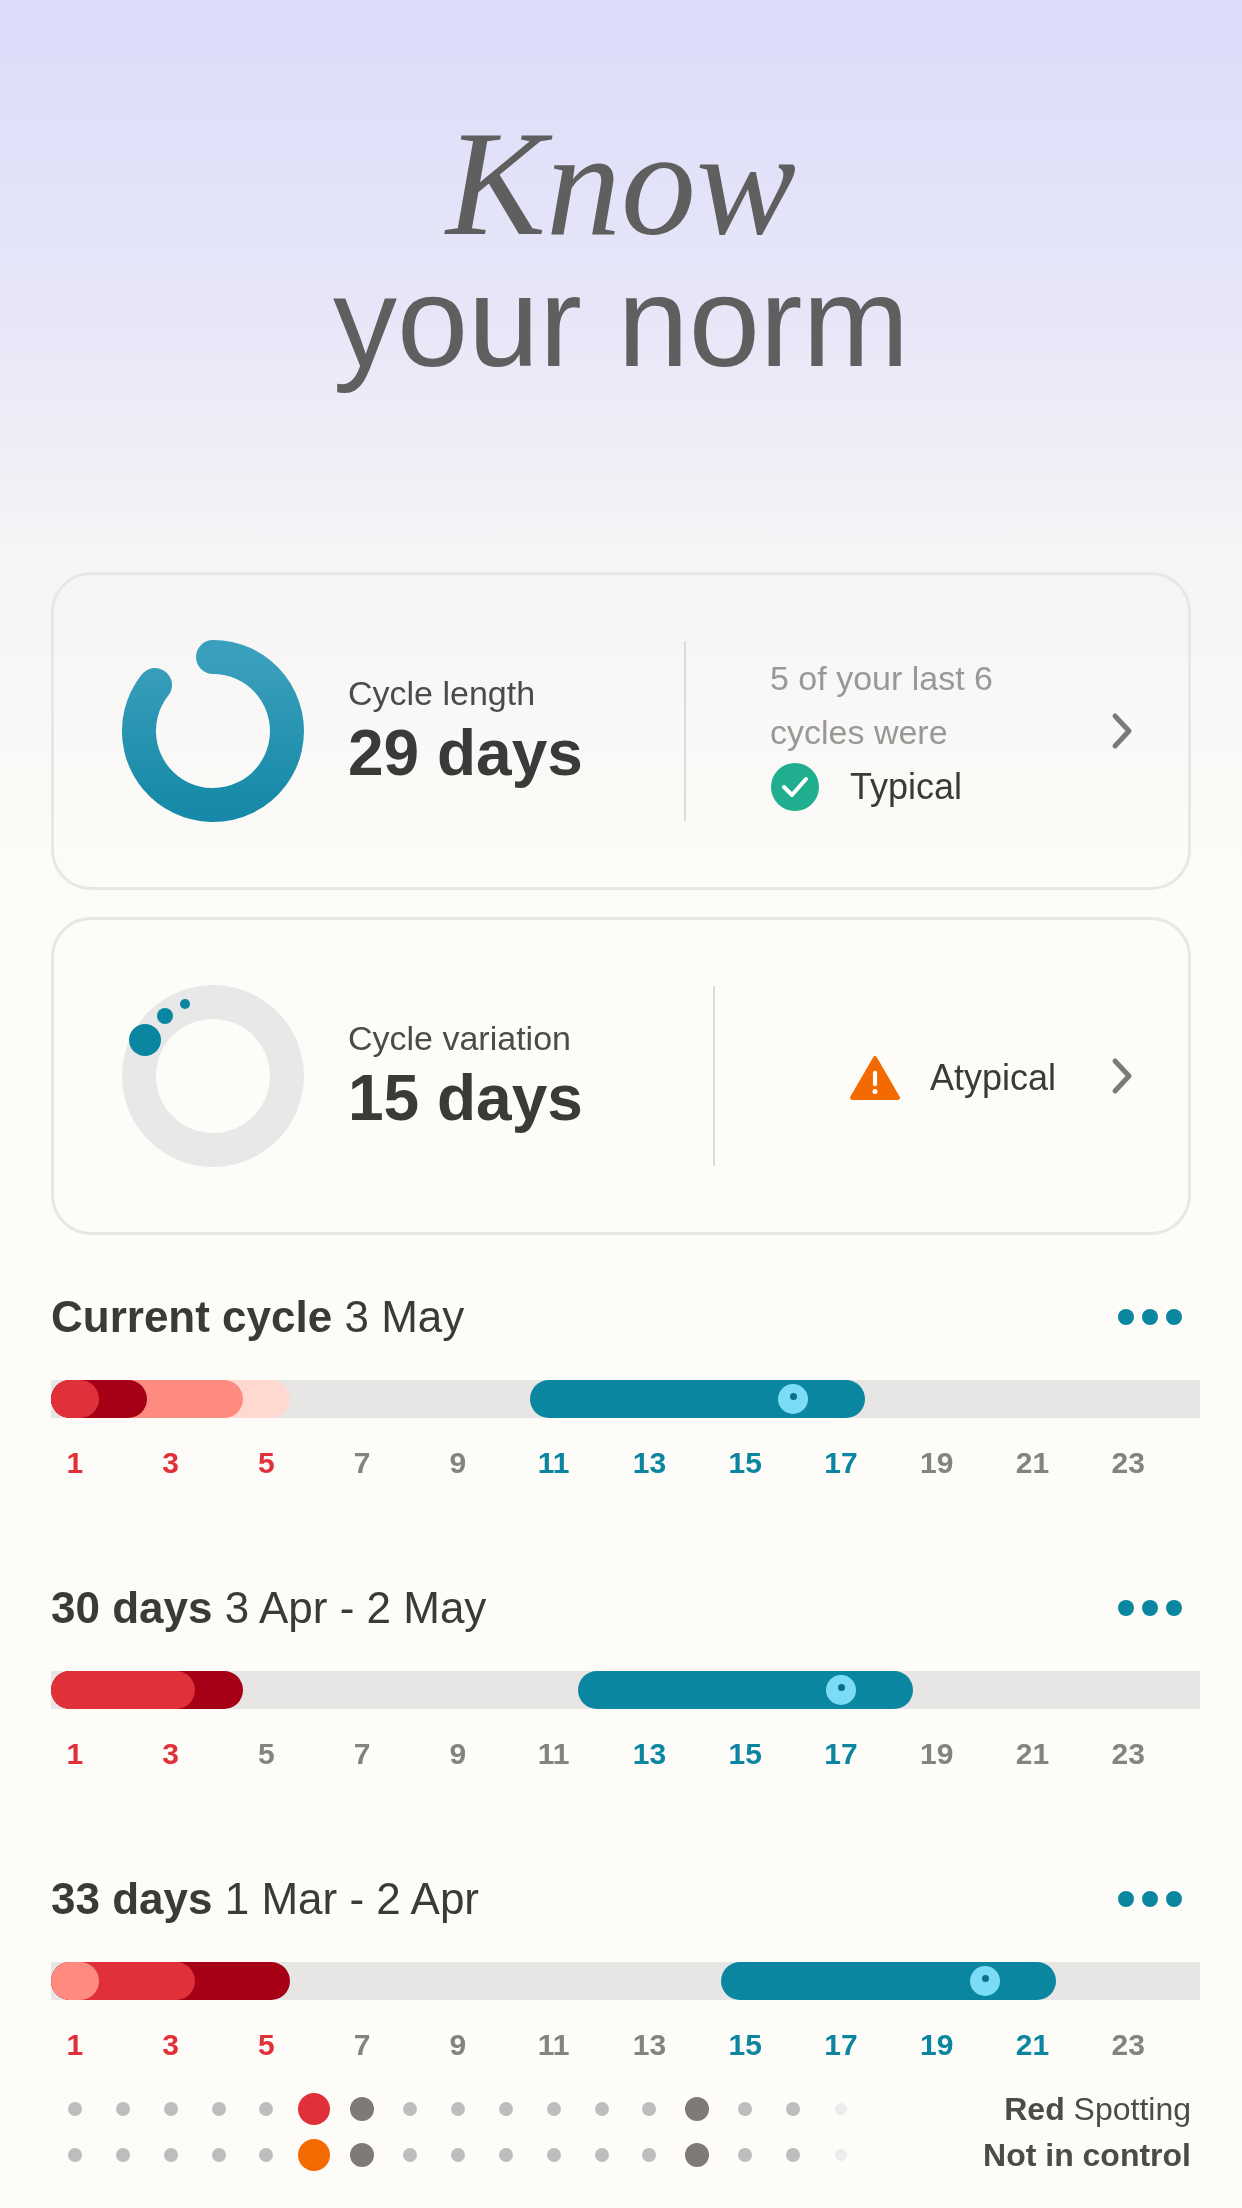  Describe the element at coordinates (874, 1078) in the screenshot. I see `warning-icon` at that location.